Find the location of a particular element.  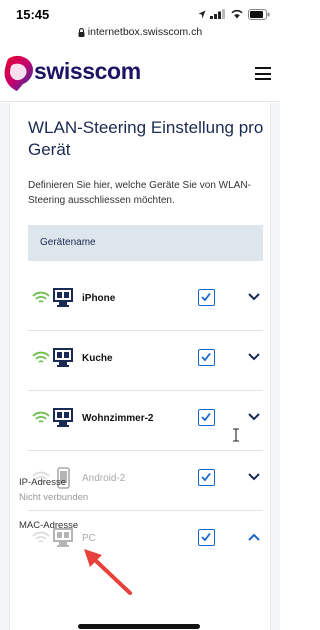

device-name: Wohnzimmer-2 is located at coordinates (118, 418).